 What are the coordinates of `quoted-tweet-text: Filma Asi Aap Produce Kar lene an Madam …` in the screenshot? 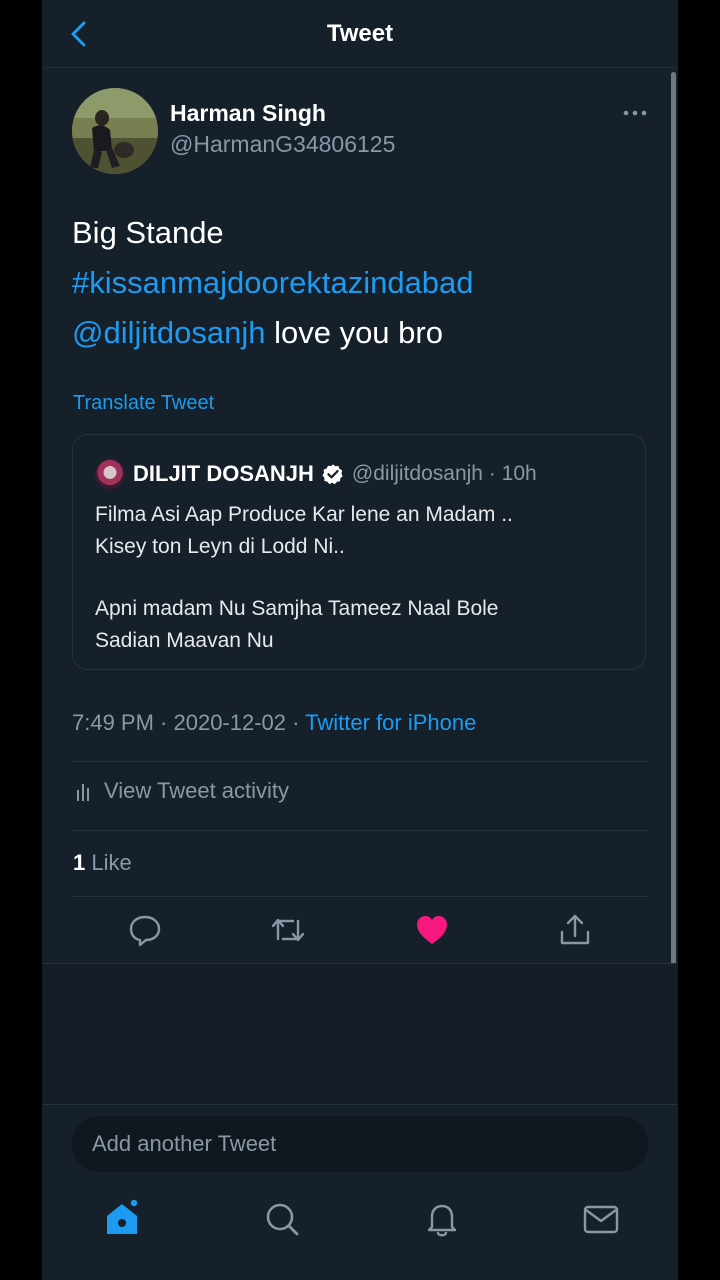 It's located at (360, 578).